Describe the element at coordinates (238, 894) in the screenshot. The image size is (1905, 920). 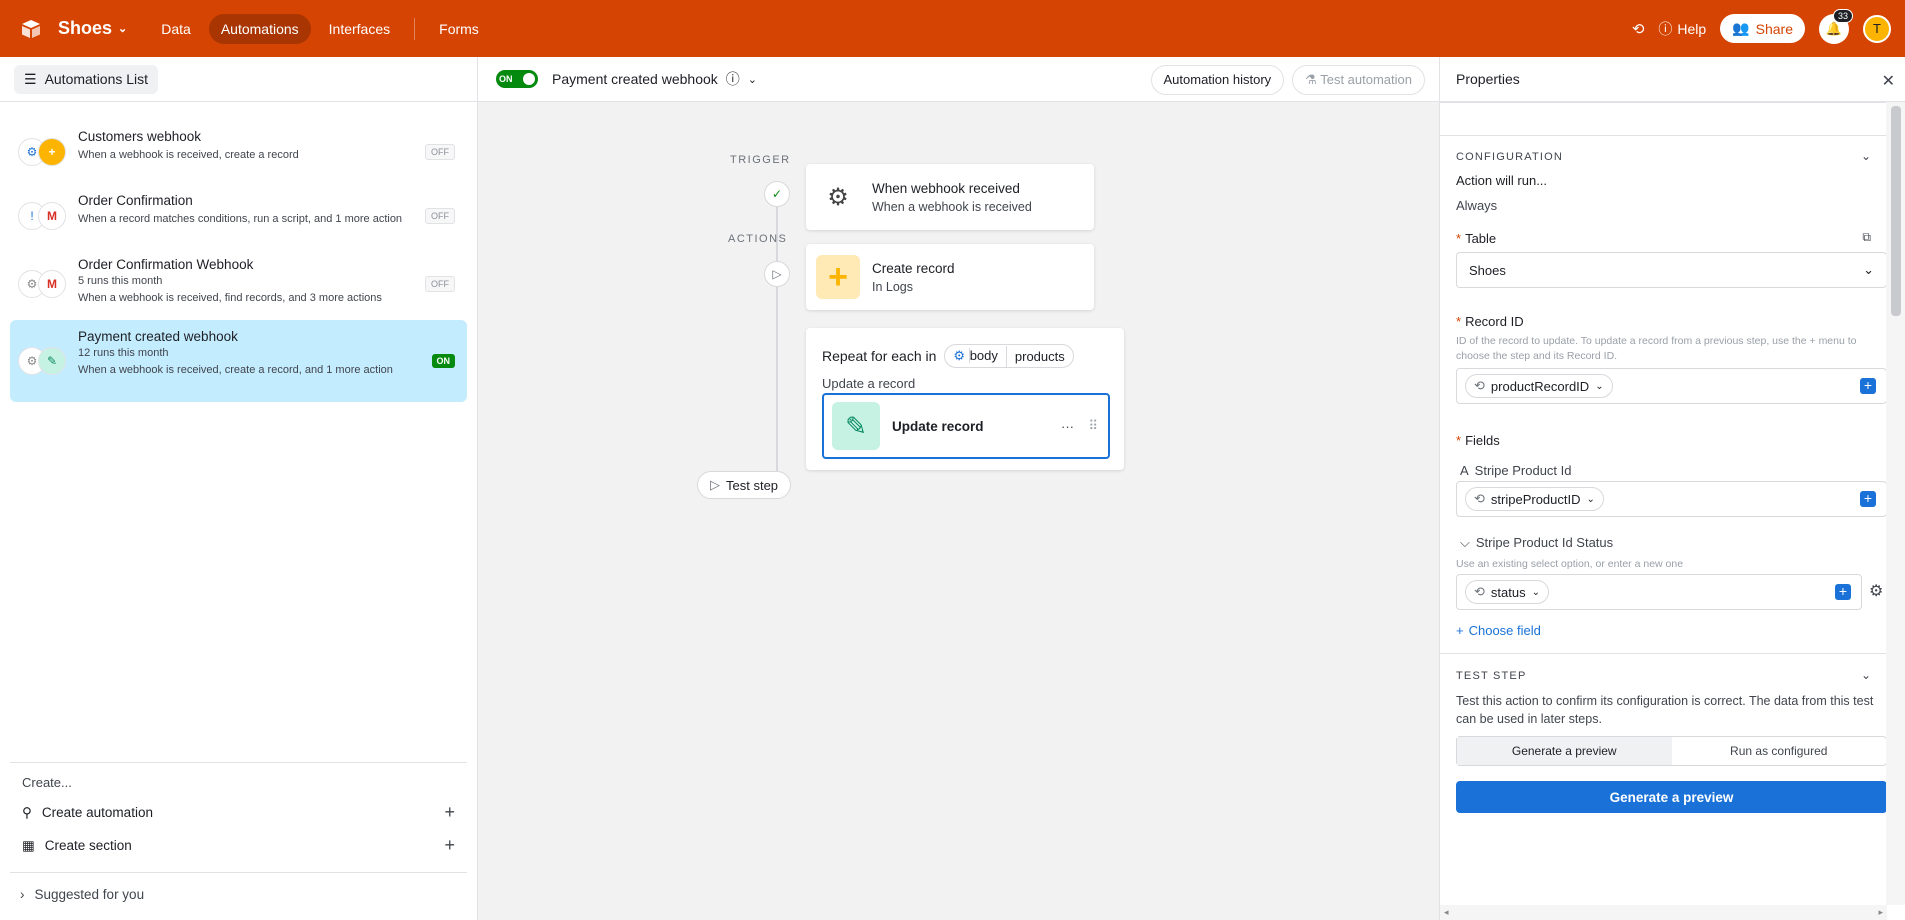
I see `suggested-for-you: › Suggested for you` at that location.